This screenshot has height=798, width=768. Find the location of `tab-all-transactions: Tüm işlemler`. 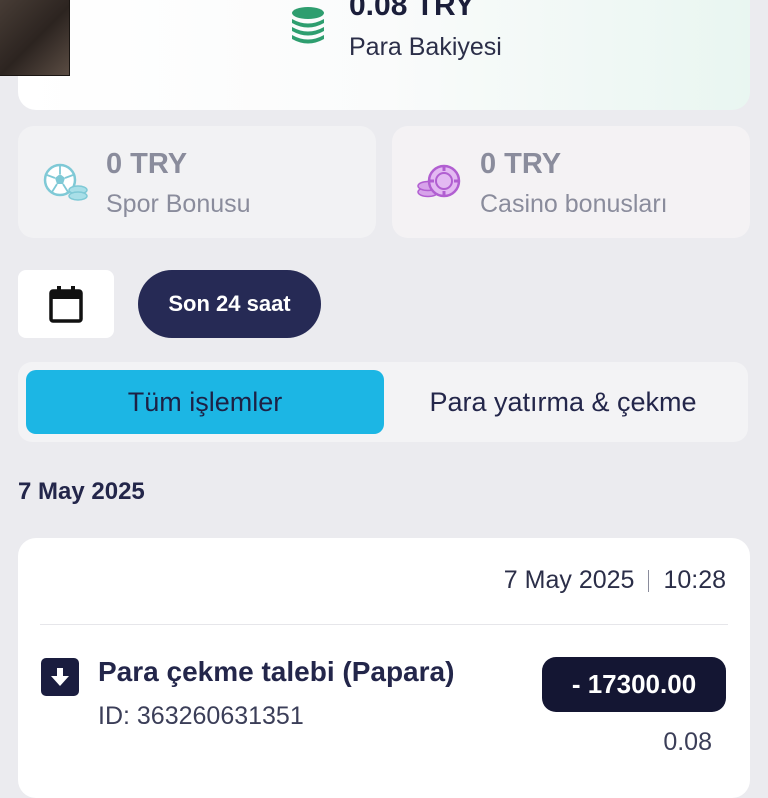

tab-all-transactions: Tüm işlemler is located at coordinates (205, 402).